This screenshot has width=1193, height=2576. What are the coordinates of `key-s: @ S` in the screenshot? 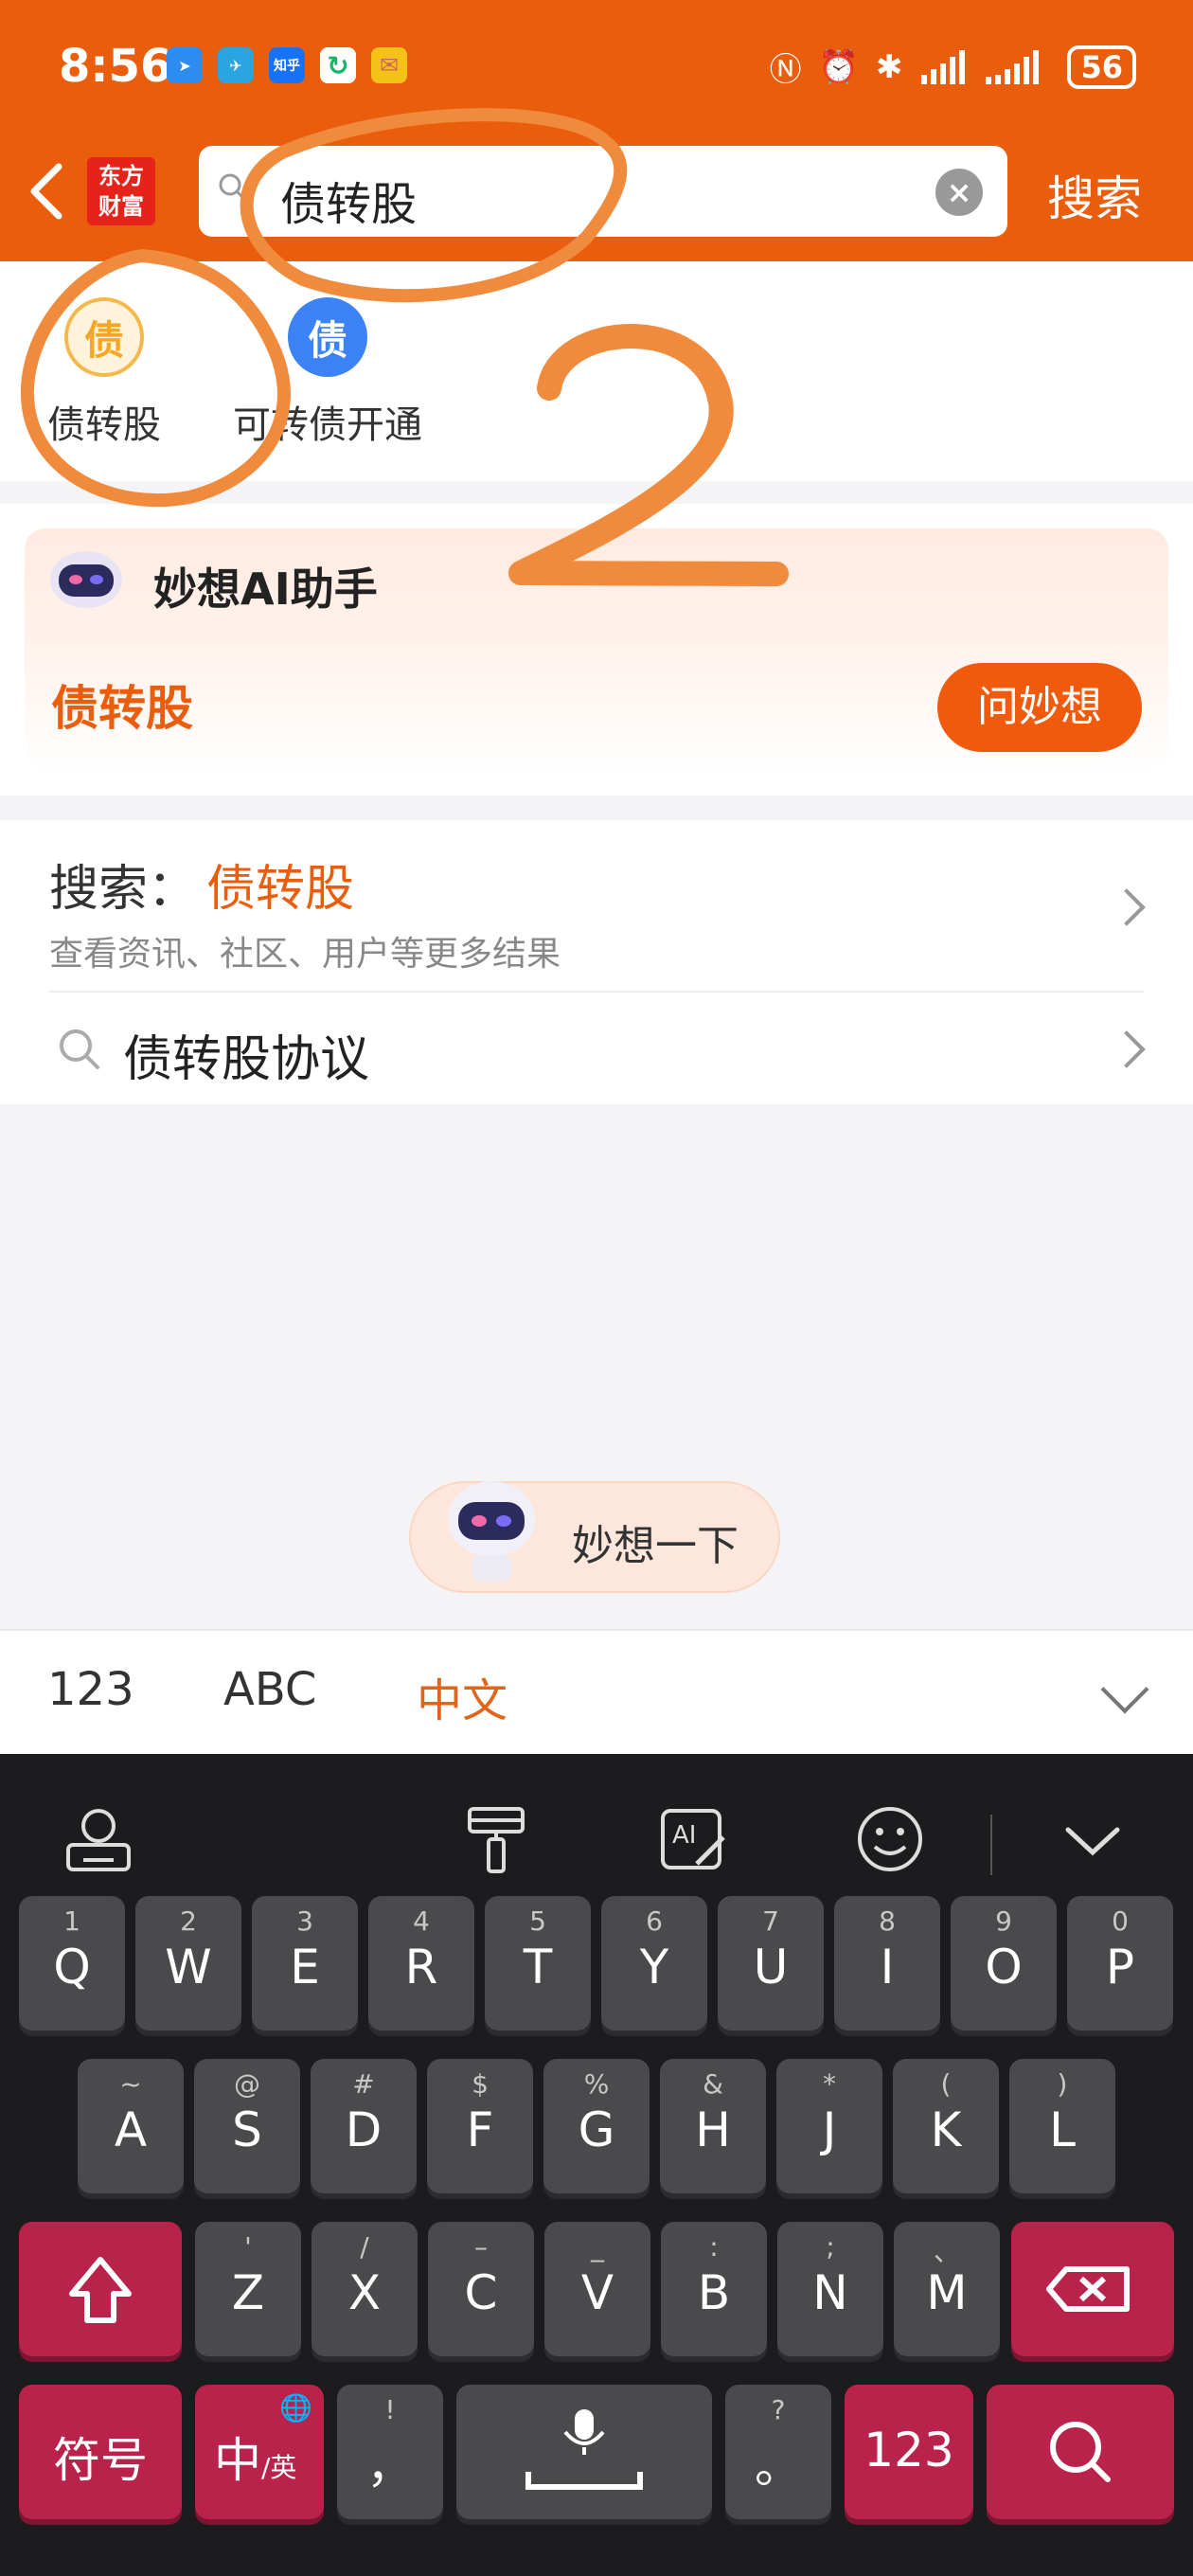 It's located at (247, 2126).